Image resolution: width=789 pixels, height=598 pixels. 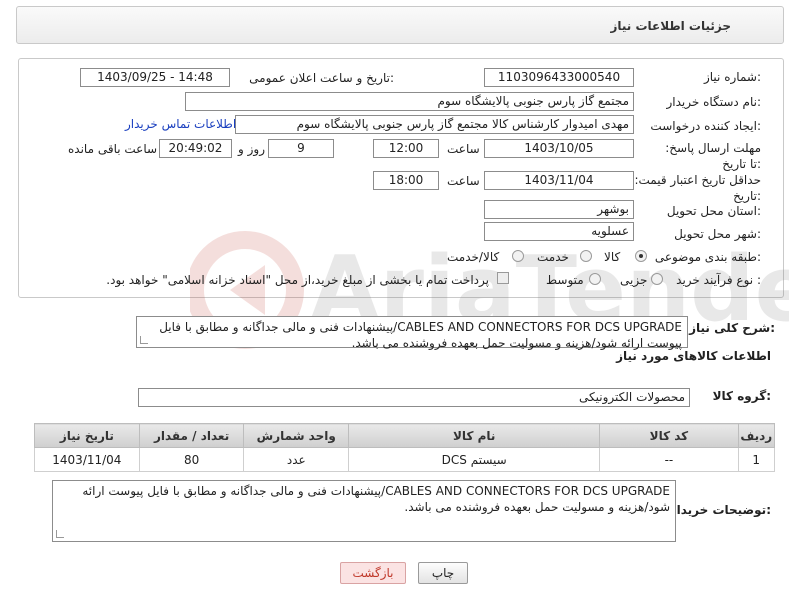 What do you see at coordinates (641, 256) in the screenshot?
I see `category-radio-goods` at bounding box center [641, 256].